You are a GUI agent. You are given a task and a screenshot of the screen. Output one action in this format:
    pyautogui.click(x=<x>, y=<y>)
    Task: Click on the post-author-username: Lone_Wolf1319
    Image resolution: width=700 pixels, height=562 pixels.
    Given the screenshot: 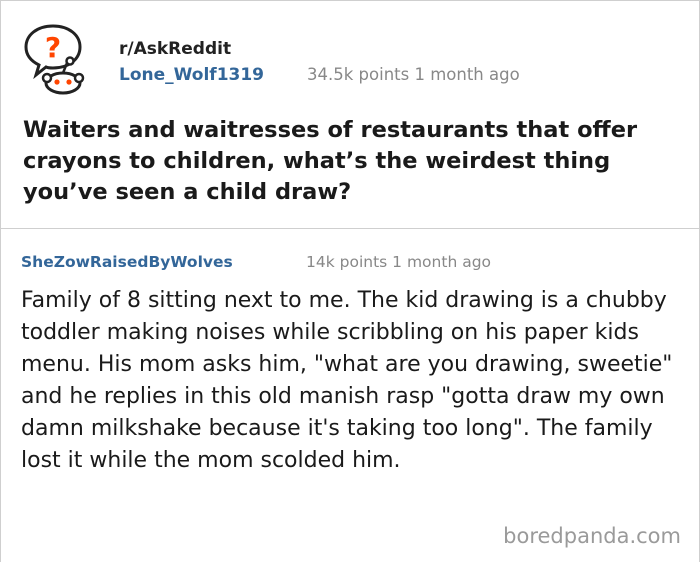 What is the action you would take?
    pyautogui.click(x=191, y=75)
    